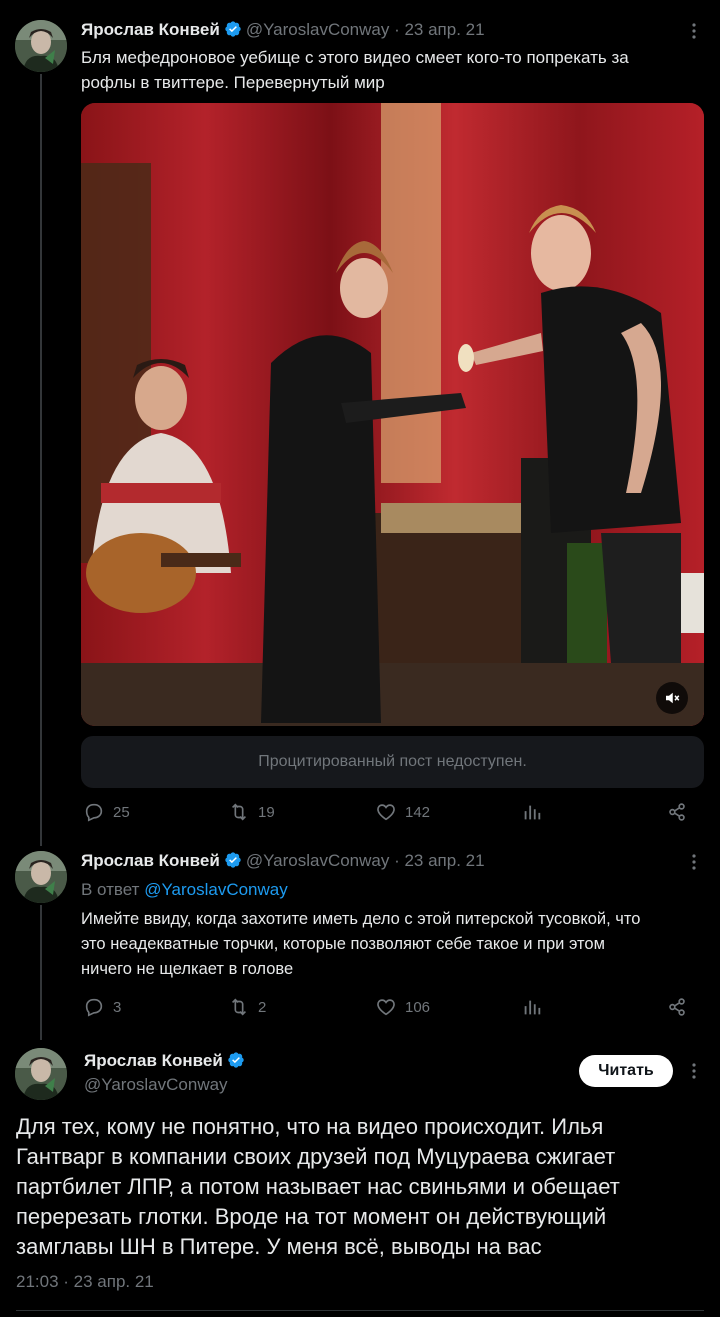 This screenshot has height=1317, width=720. I want to click on retweet-button: 2, so click(247, 1007).